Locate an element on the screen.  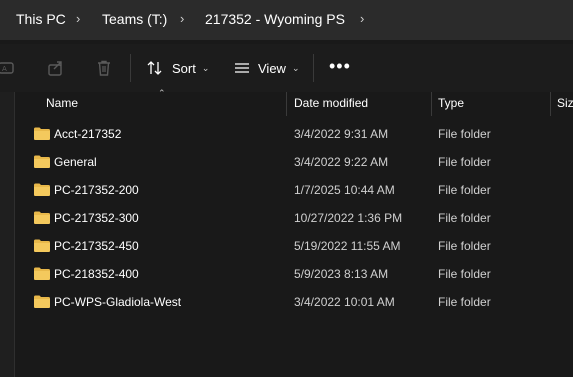
column-headers: Name Date modified Type Siz is located at coordinates (294, 105).